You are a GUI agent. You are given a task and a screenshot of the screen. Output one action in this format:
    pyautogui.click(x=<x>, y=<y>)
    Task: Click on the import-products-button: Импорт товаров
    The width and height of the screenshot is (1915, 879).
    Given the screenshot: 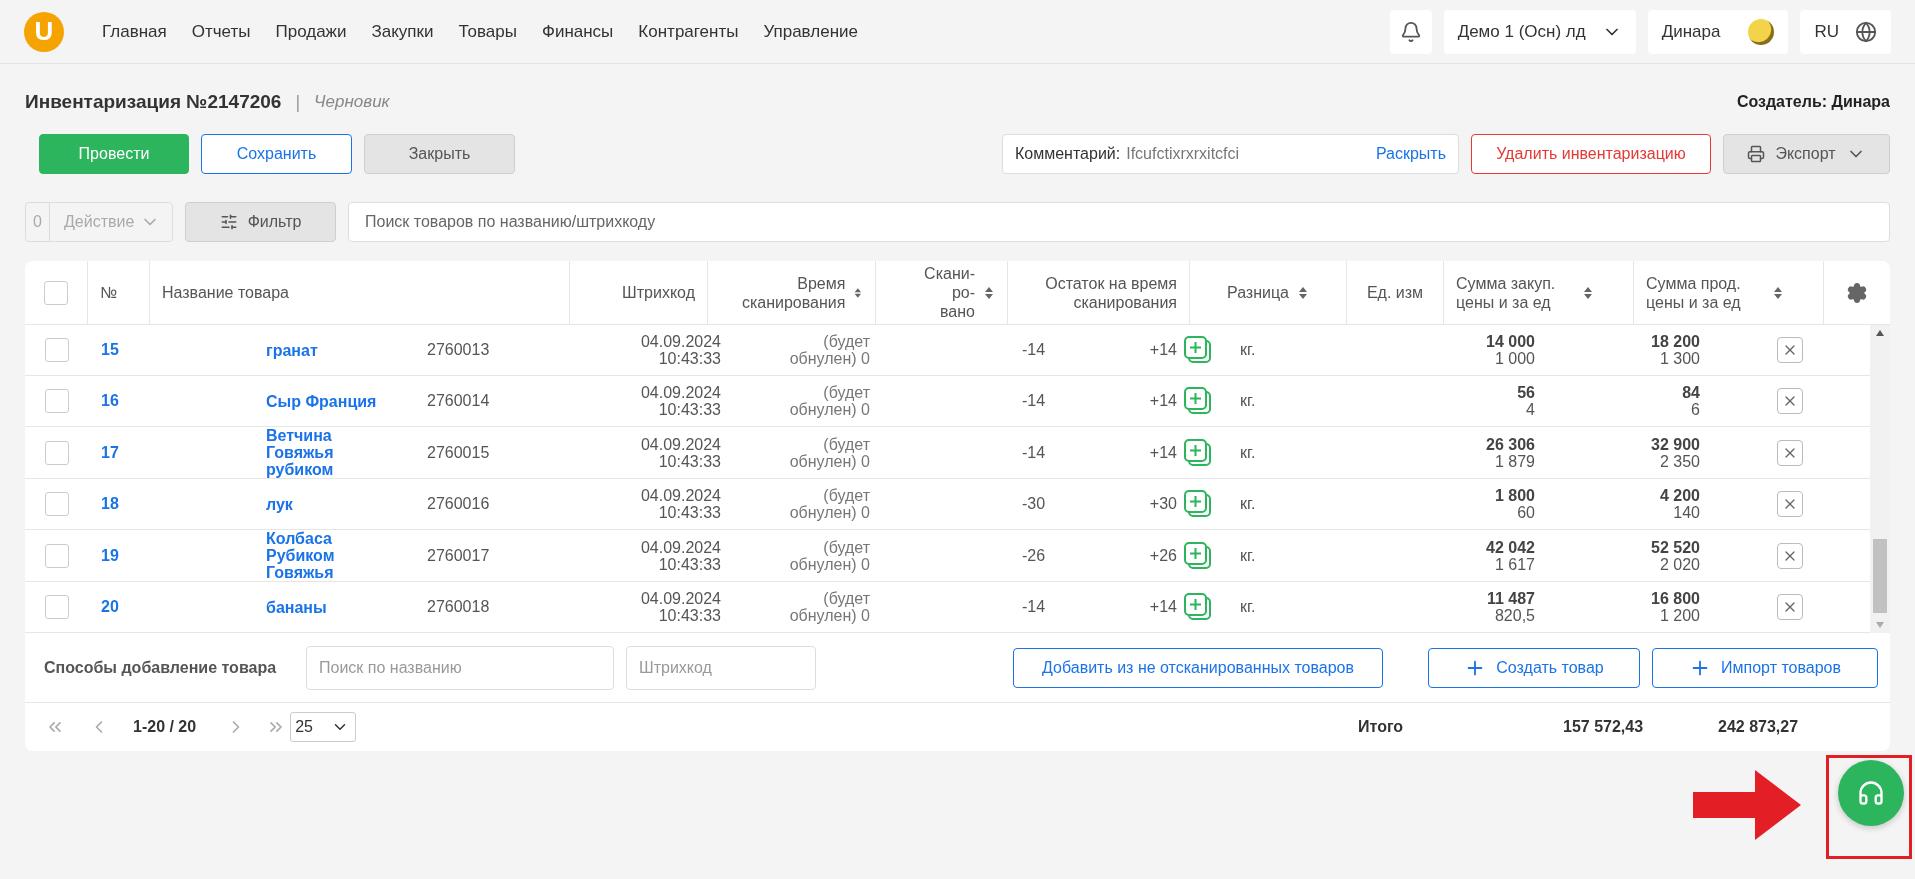 What is the action you would take?
    pyautogui.click(x=1765, y=667)
    